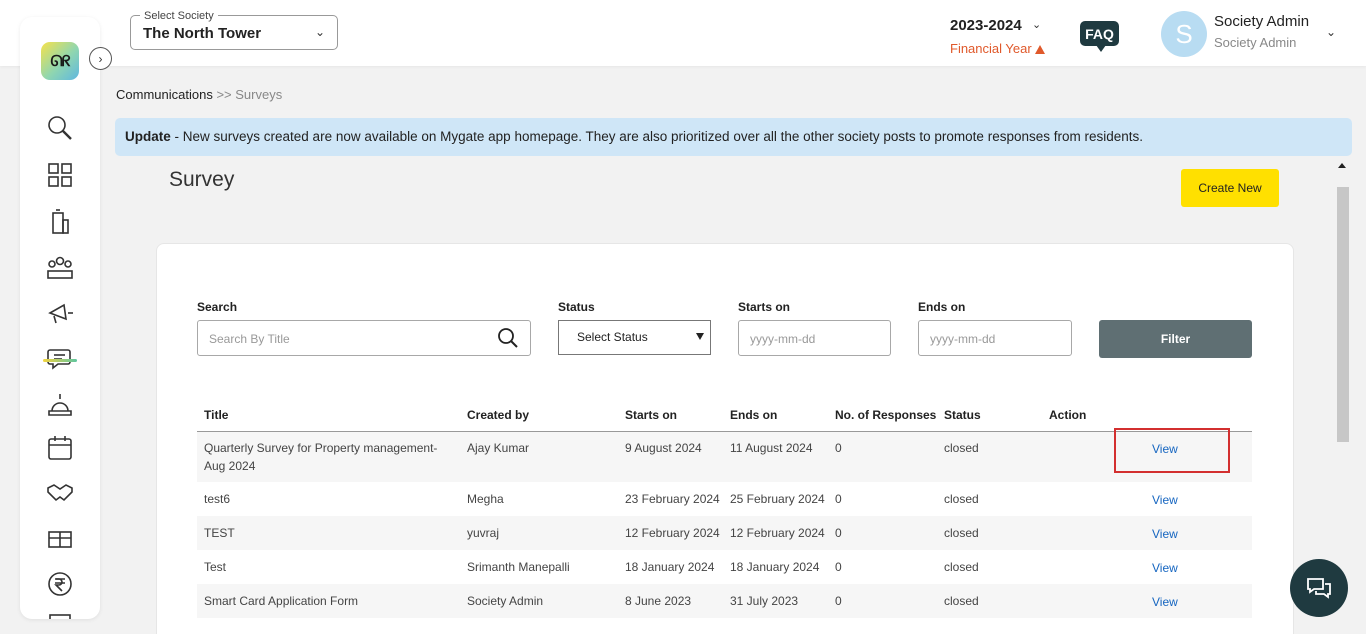  What do you see at coordinates (777, 499) in the screenshot?
I see `cell-ends-on: 25 February 2024` at bounding box center [777, 499].